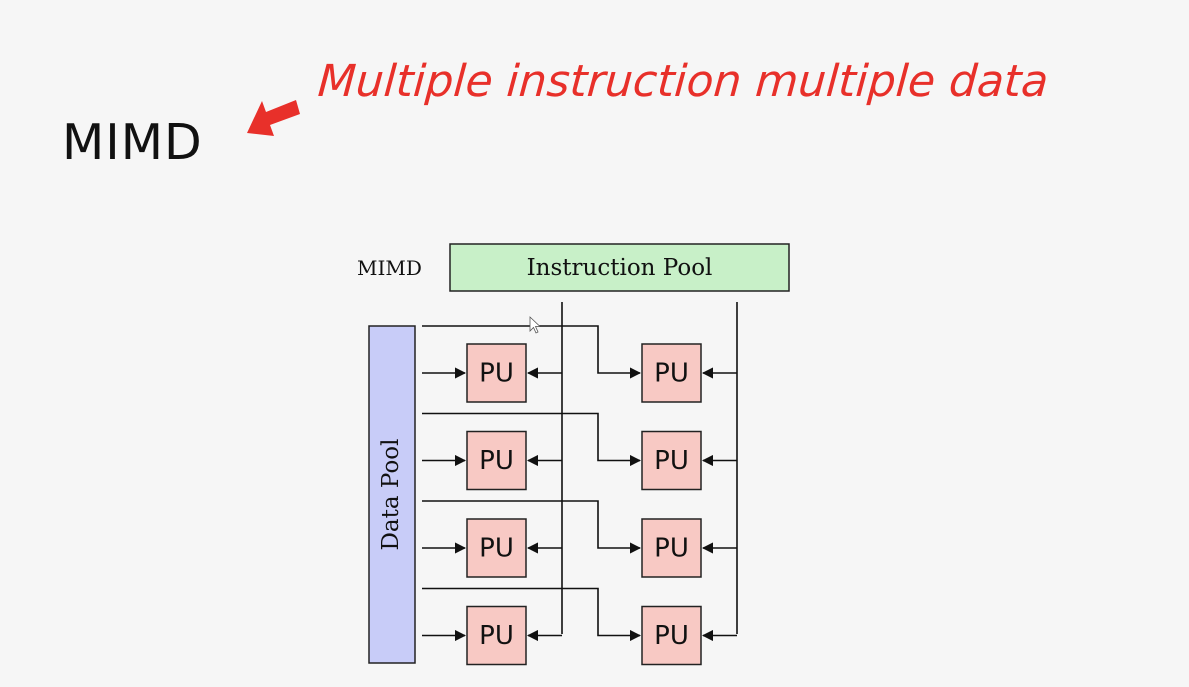 The width and height of the screenshot is (1189, 687). What do you see at coordinates (620, 268) in the screenshot?
I see `instruction-pool-label: Instruction Pool` at bounding box center [620, 268].